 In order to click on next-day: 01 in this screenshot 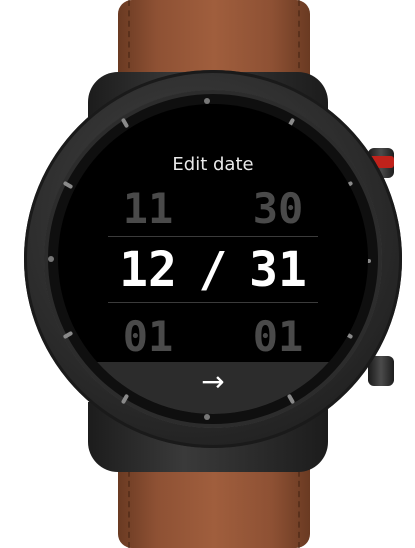, I will do `click(278, 336)`.